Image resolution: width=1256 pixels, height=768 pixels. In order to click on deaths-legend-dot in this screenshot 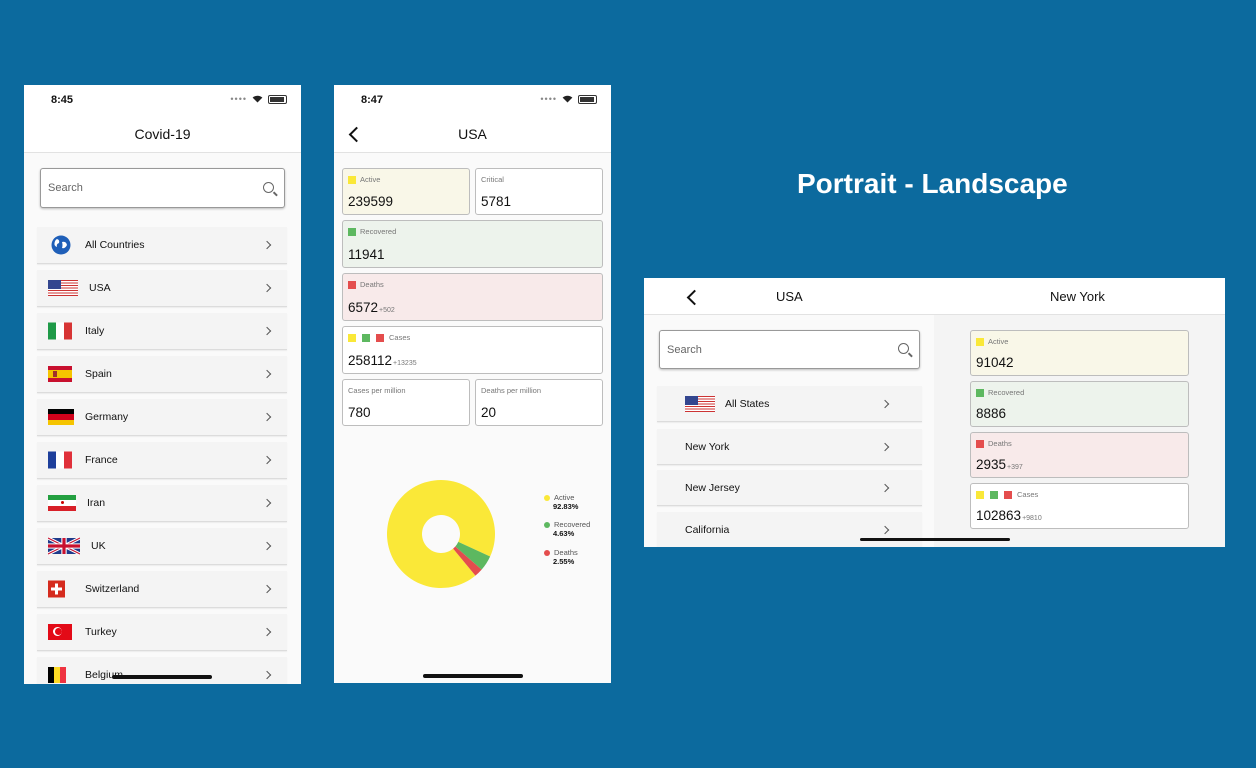, I will do `click(547, 552)`.